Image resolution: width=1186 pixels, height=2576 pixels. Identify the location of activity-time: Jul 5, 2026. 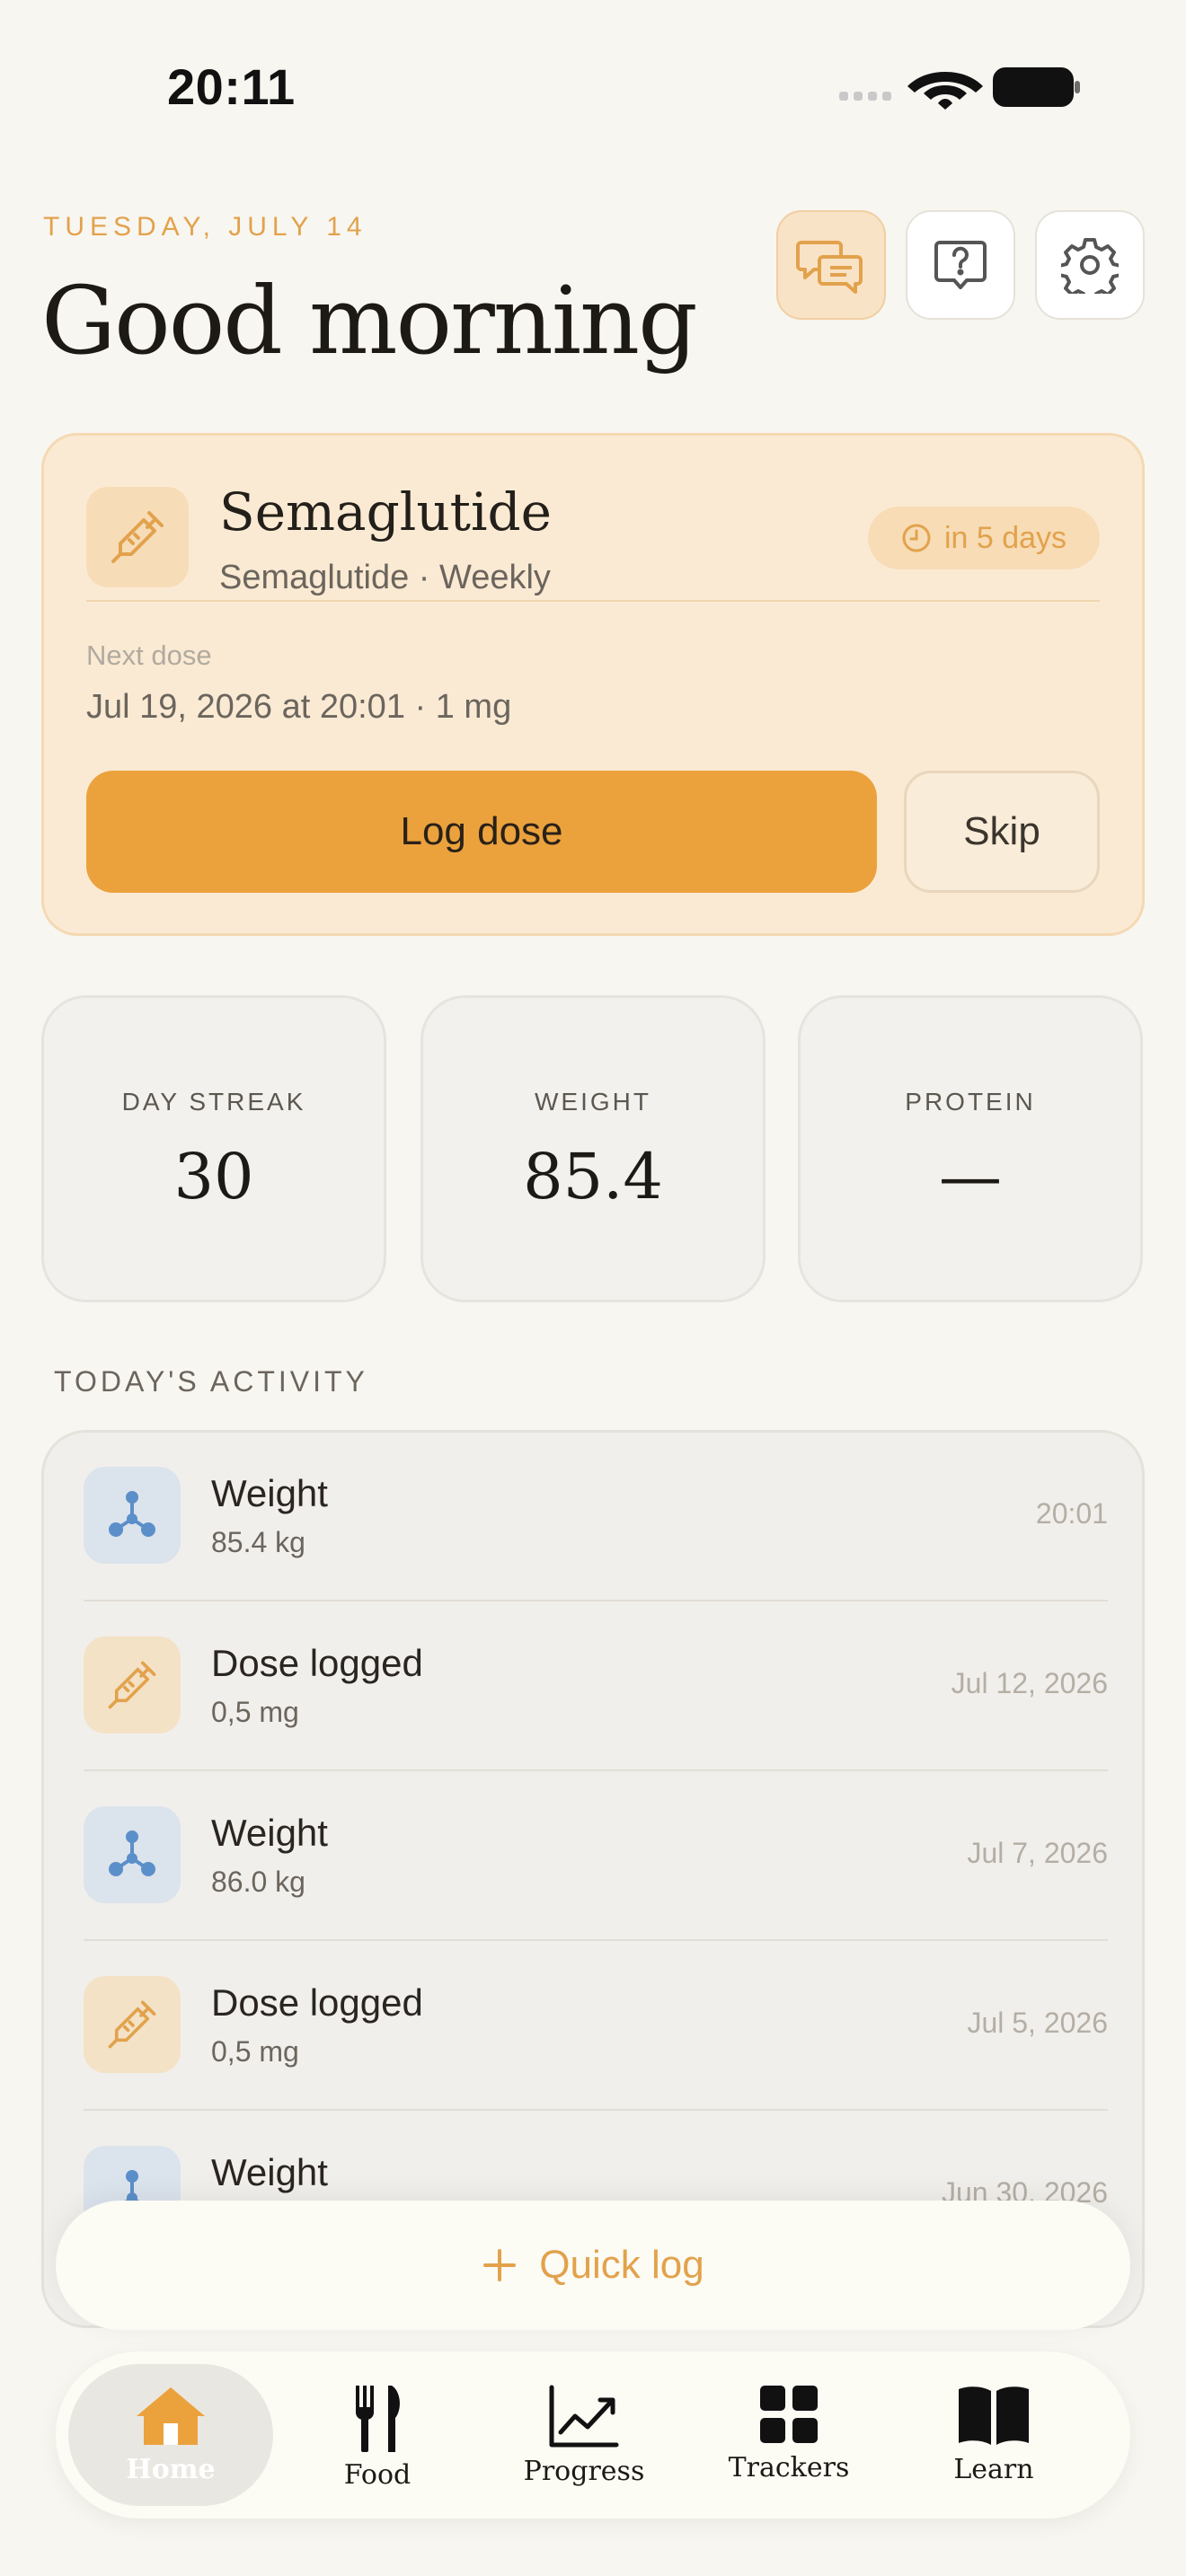
(1037, 2023).